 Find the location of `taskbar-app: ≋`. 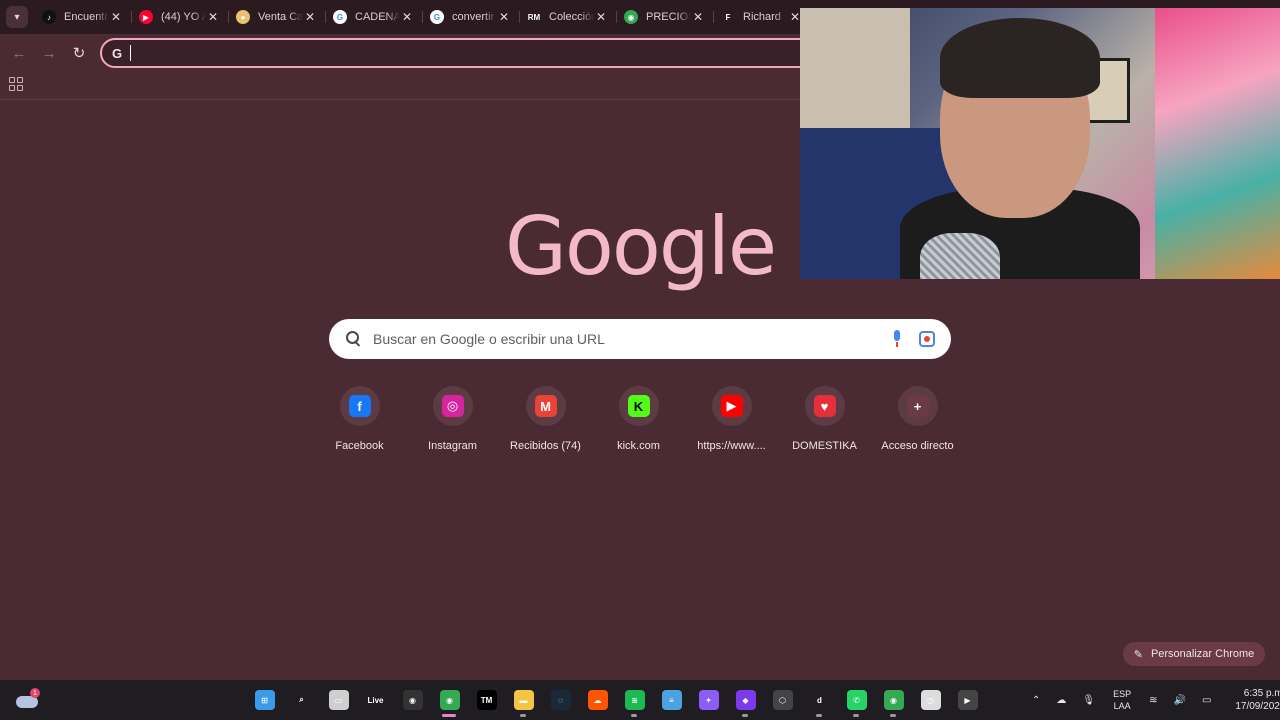

taskbar-app: ≋ is located at coordinates (634, 700).